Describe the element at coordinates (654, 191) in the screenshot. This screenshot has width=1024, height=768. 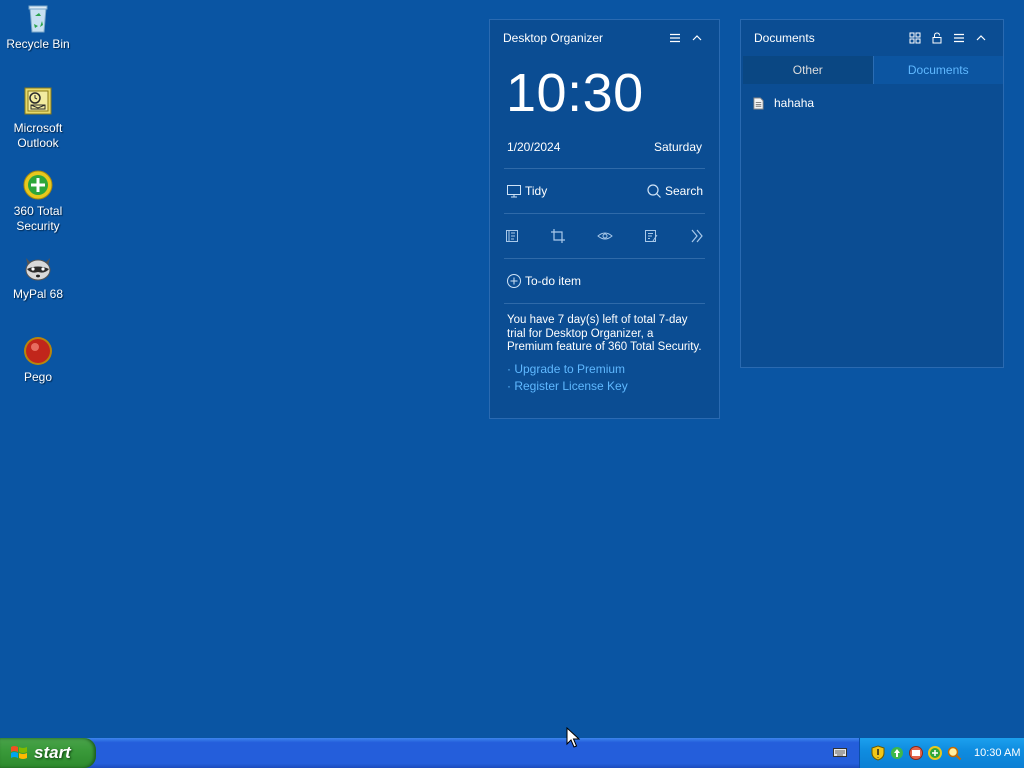
I see `search-icon` at that location.